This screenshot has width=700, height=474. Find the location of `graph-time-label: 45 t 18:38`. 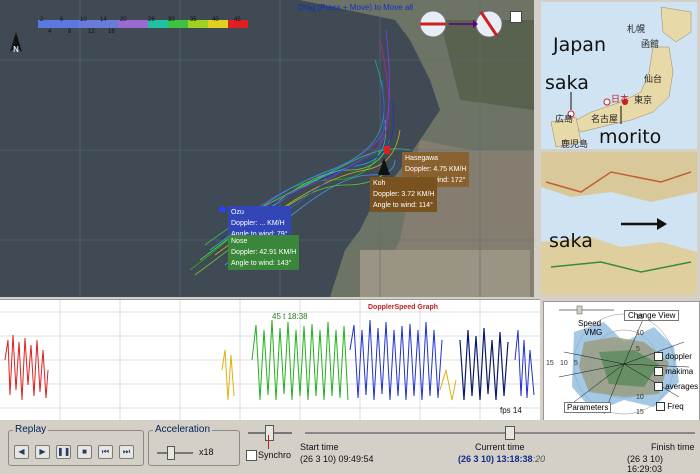

graph-time-label: 45 t 18:38 is located at coordinates (290, 316).